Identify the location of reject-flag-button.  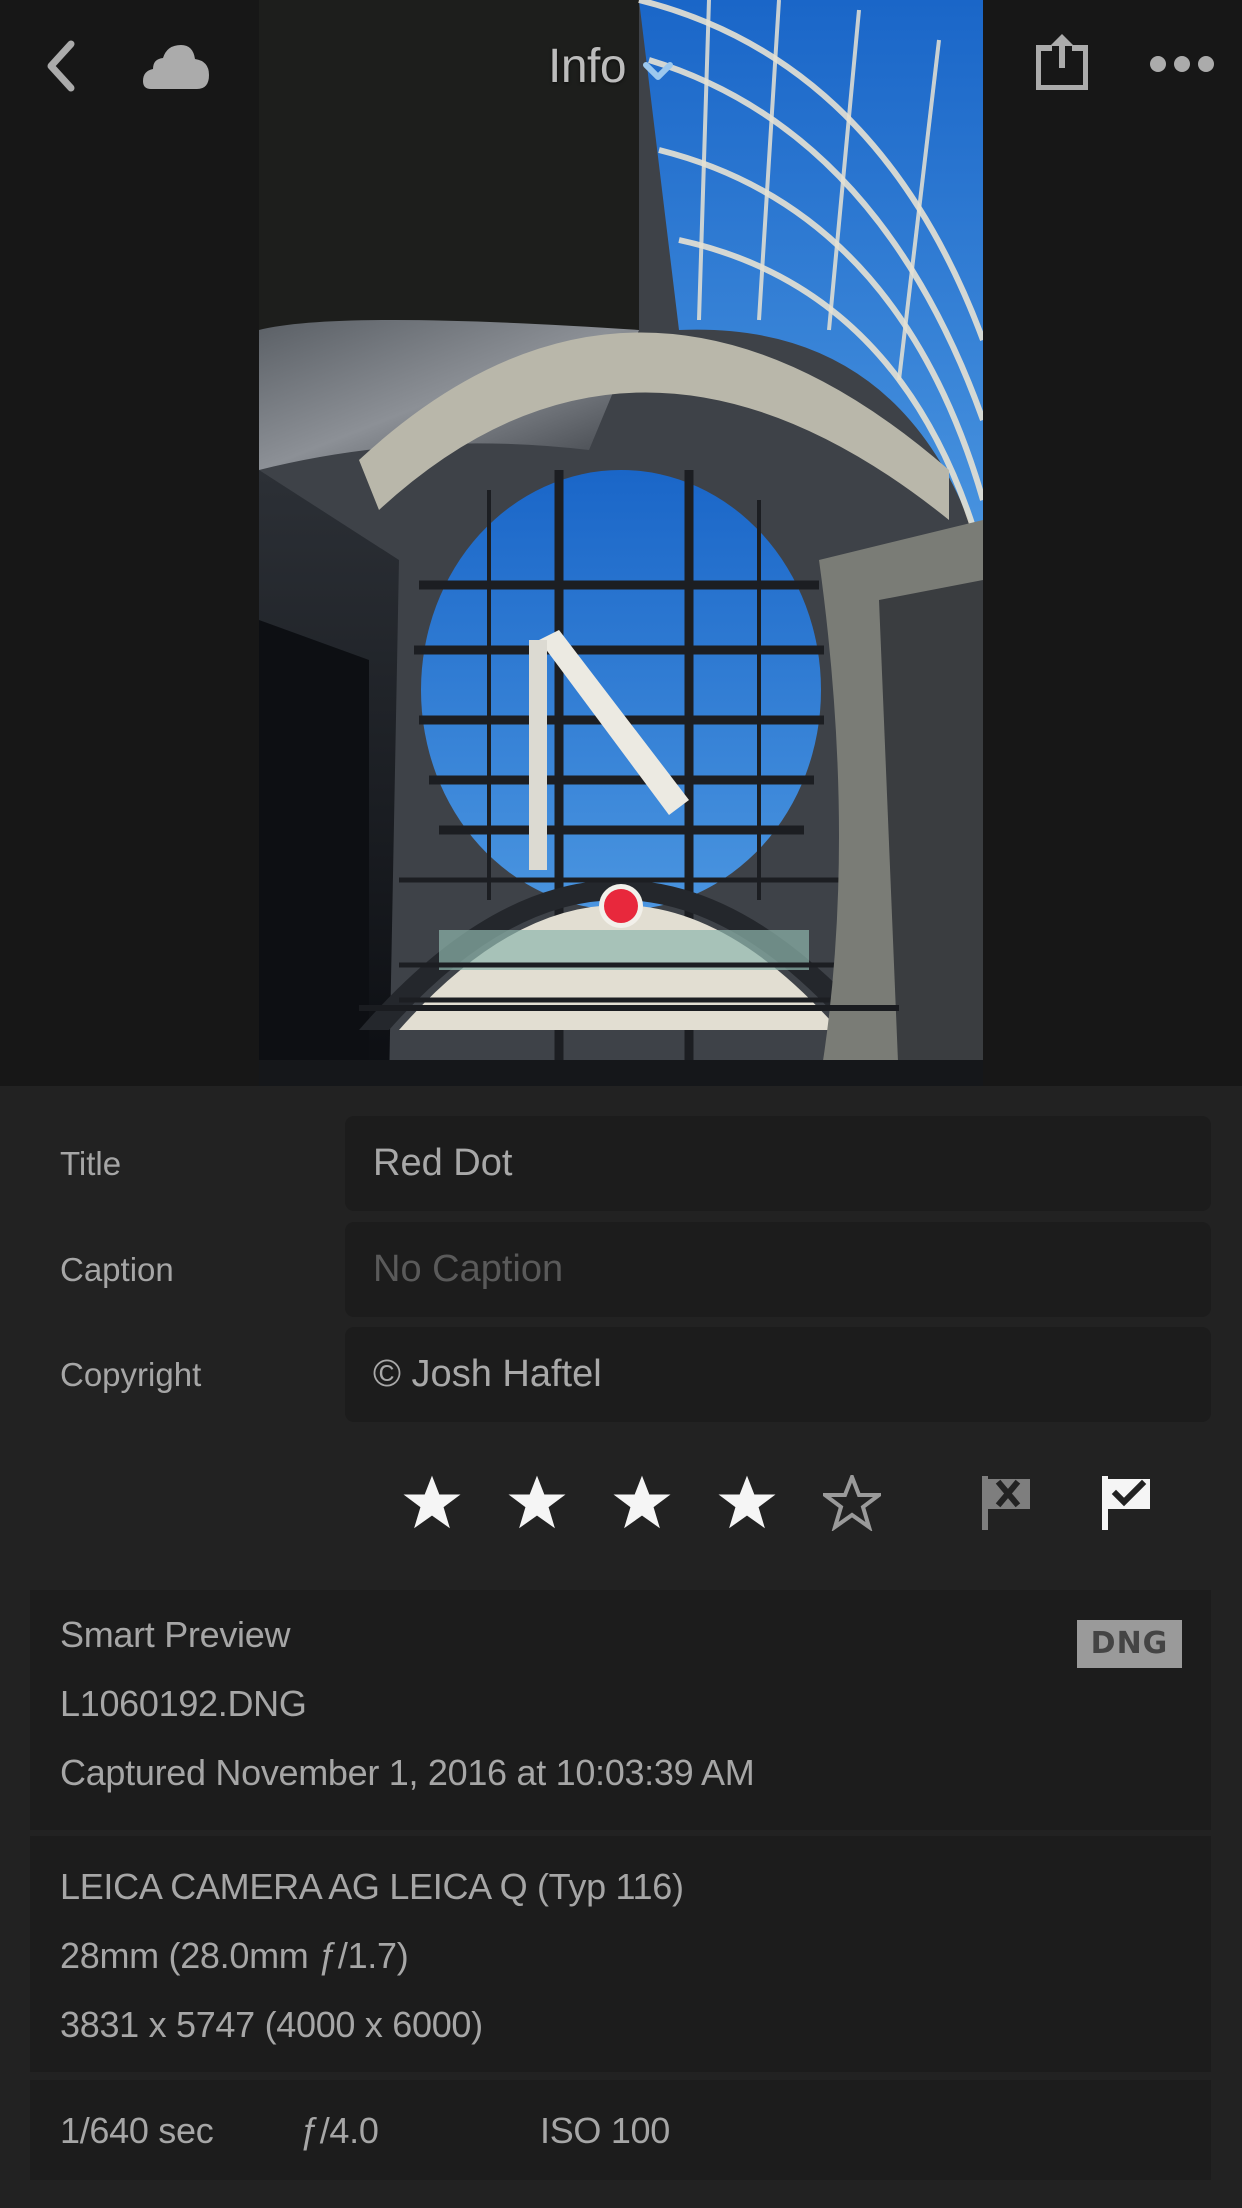
(1007, 1503).